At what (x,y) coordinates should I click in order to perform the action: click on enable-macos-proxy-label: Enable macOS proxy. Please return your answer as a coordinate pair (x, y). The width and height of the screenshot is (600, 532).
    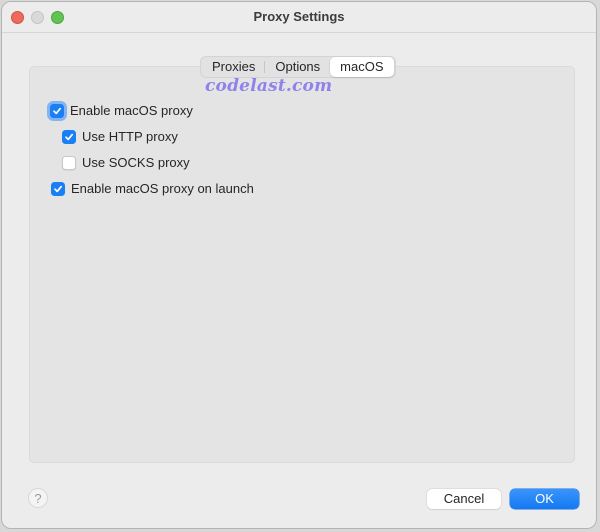
    Looking at the image, I should click on (131, 110).